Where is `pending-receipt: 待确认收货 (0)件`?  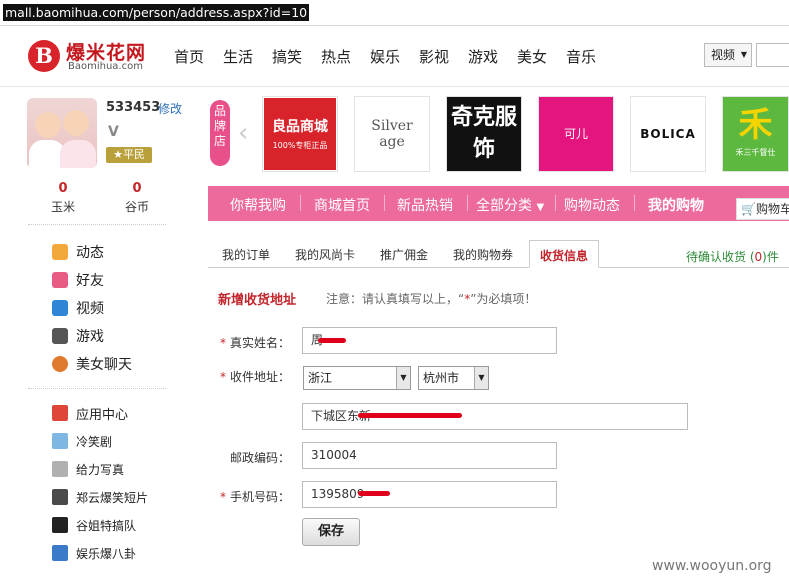
pending-receipt: 待确认收货 (0)件 is located at coordinates (732, 256).